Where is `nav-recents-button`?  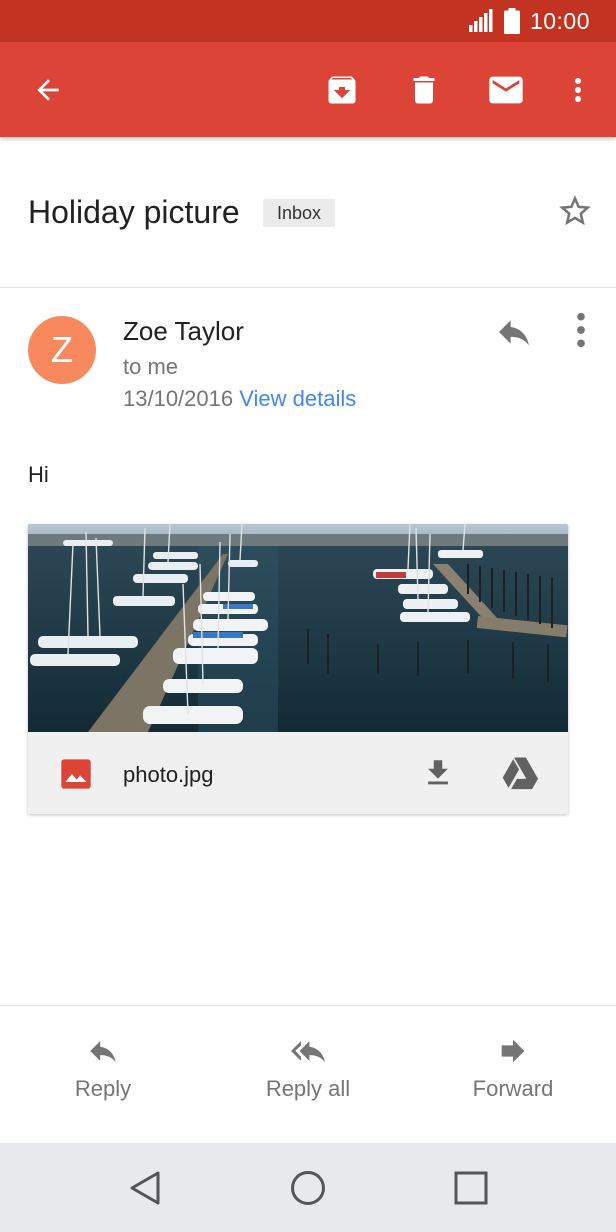
nav-recents-button is located at coordinates (471, 1187).